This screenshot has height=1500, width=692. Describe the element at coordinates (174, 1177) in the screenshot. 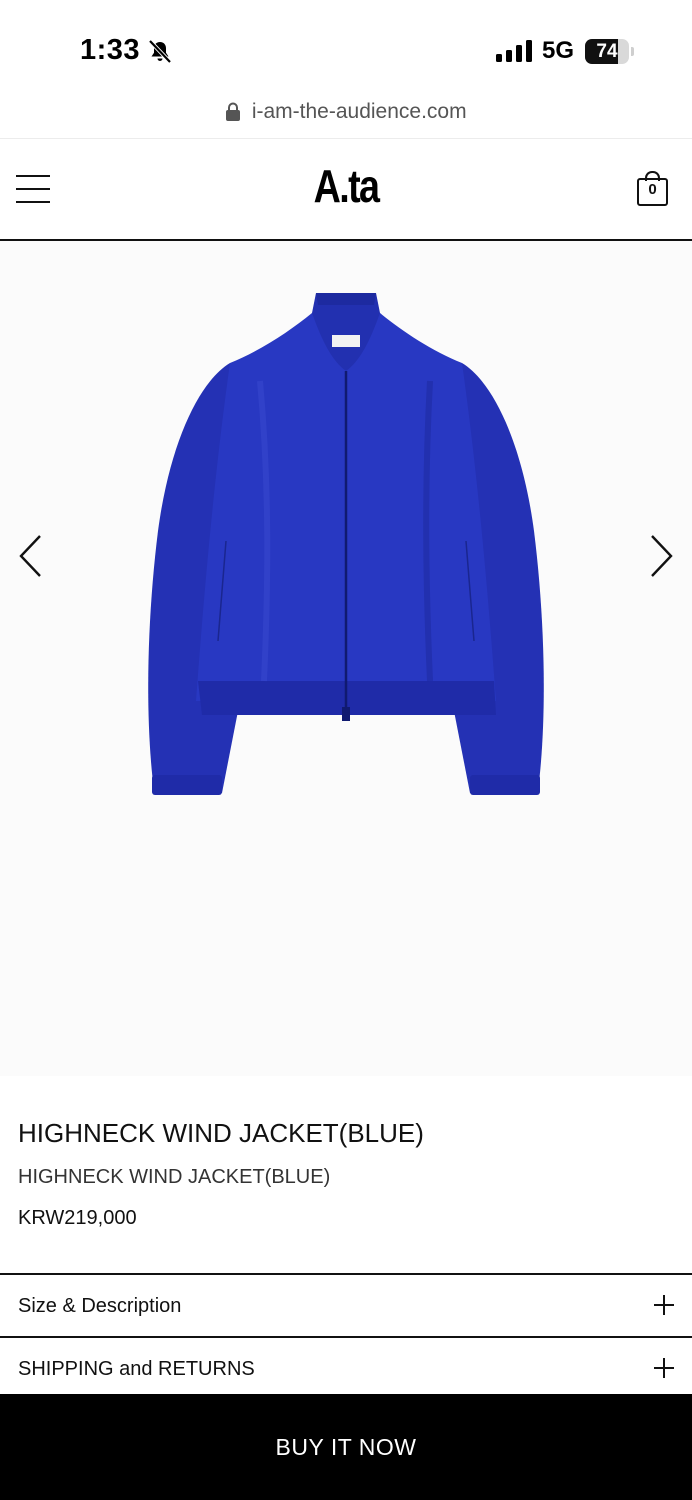

I see `product-subtitle: HIGHNECK WIND JACKET(BLUE)` at that location.